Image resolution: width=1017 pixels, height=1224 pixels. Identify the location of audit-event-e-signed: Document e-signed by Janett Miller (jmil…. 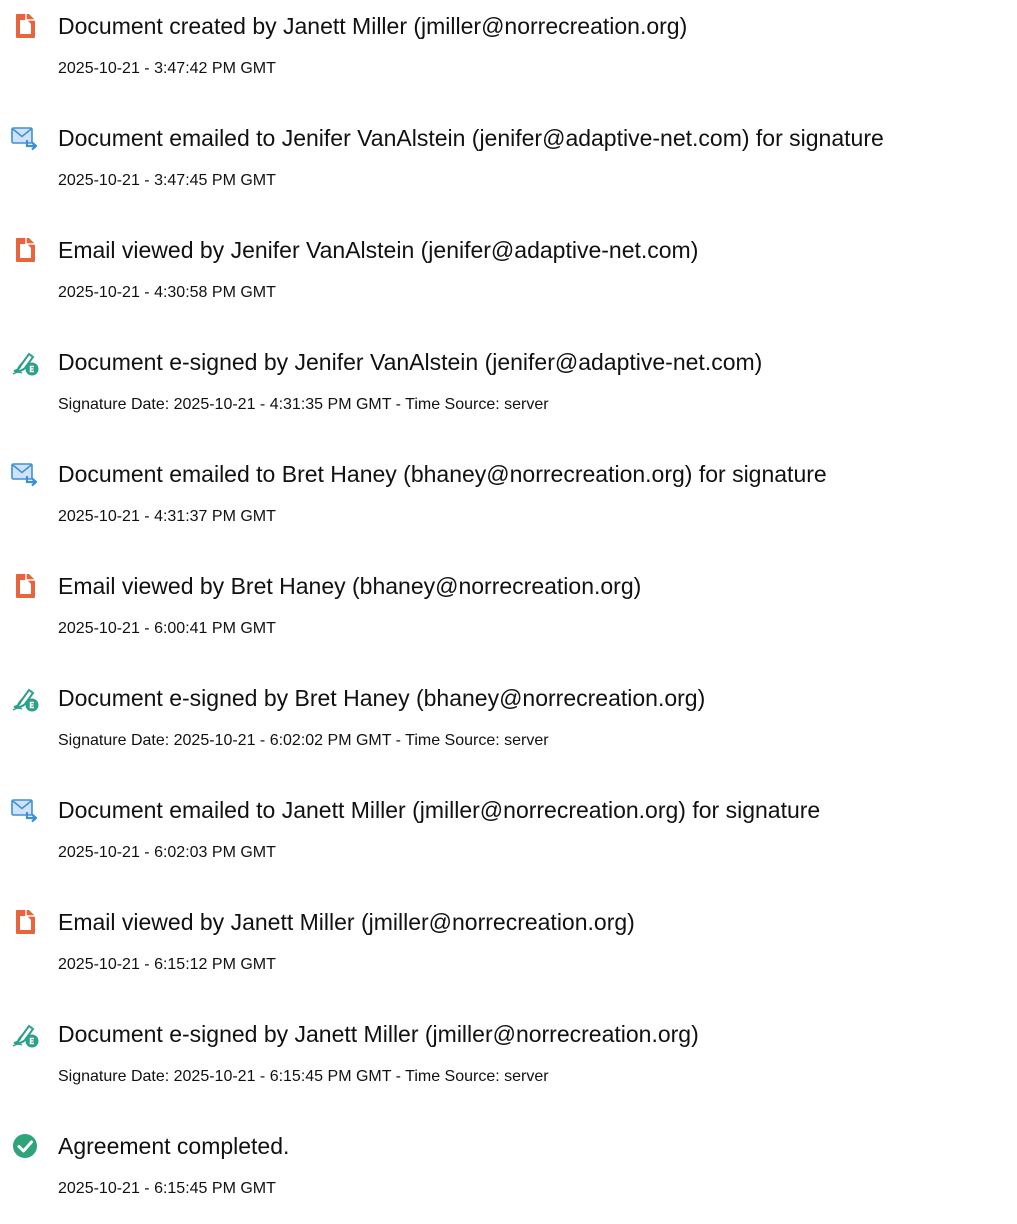
(508, 1048).